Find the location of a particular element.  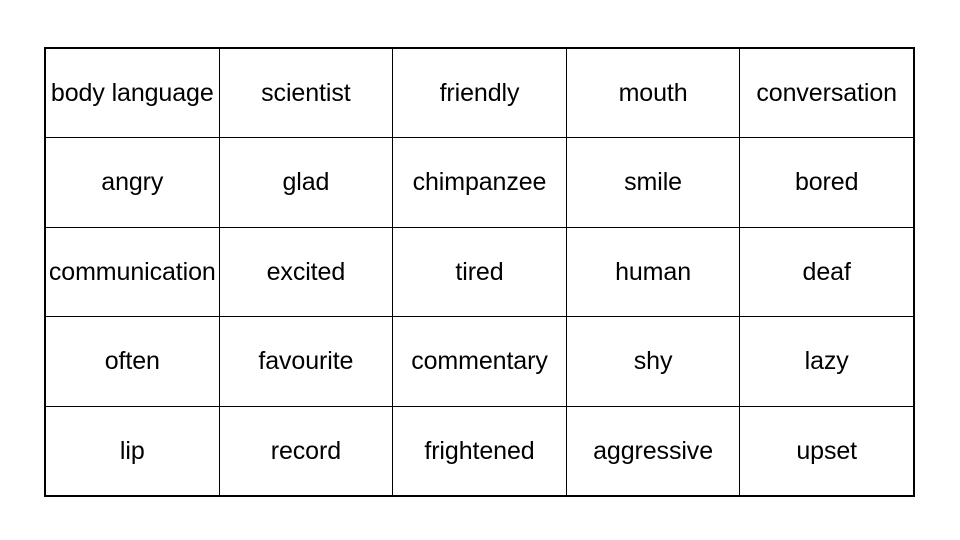

word-cell: angry is located at coordinates (132, 182).